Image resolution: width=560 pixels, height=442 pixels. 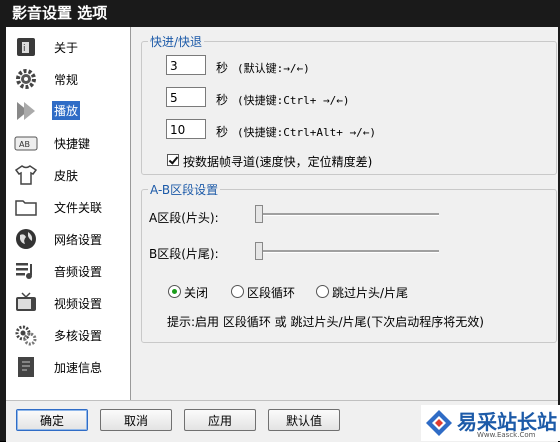 I want to click on ab-tip-text: 提示:启用 区段循环 或 跳过片头/片尾(下次启动程序将无效), so click(x=325, y=322).